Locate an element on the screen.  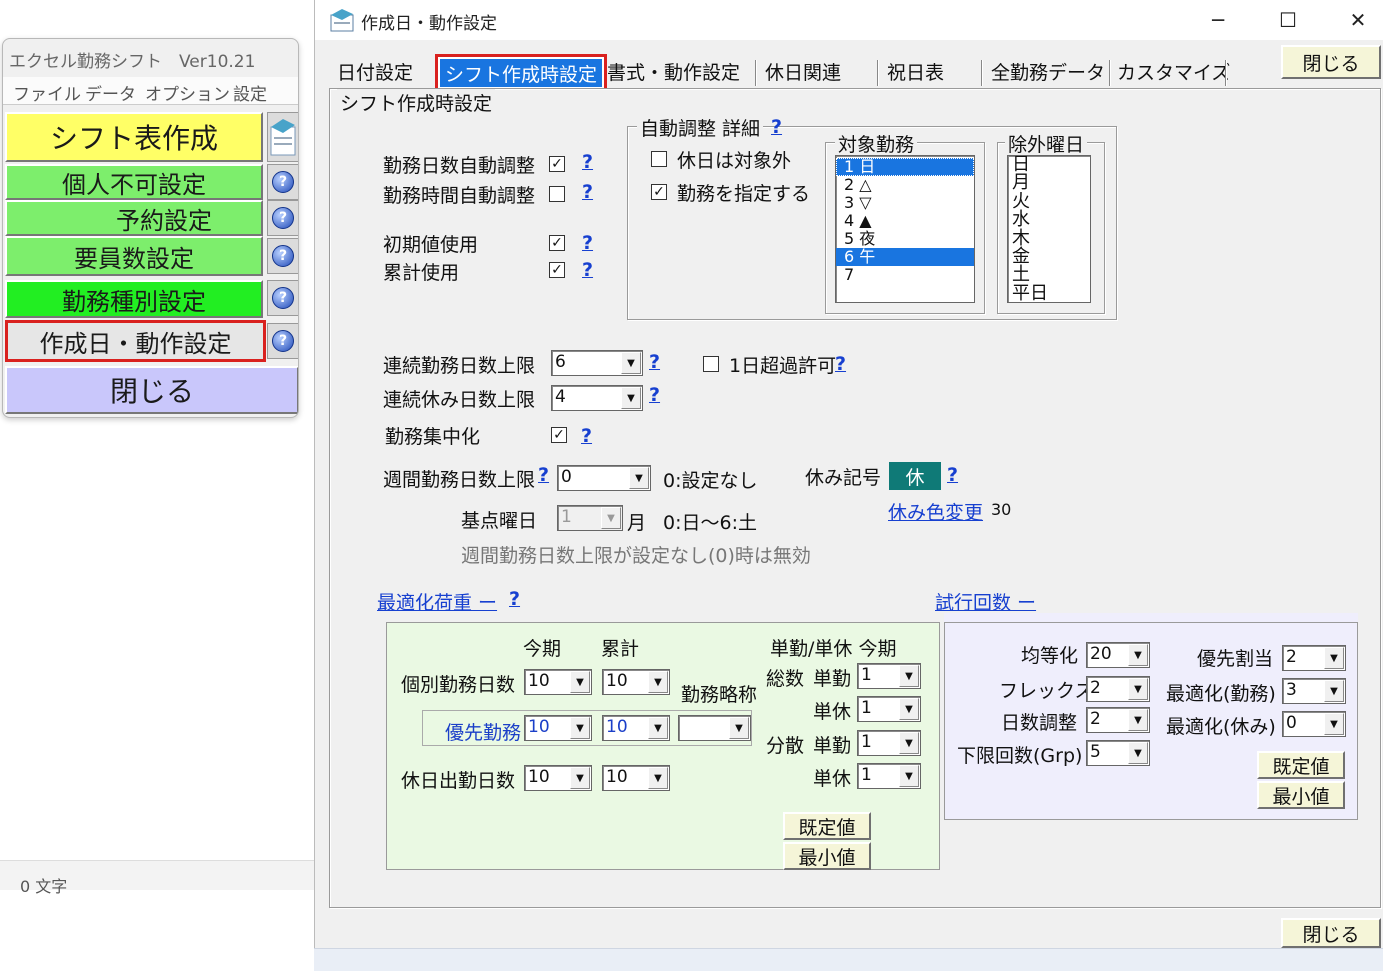
target-duty-list: 1 日 2 △ 3 ▽ 4 ▲ 5 夜 6 午 7 is located at coordinates (905, 229).